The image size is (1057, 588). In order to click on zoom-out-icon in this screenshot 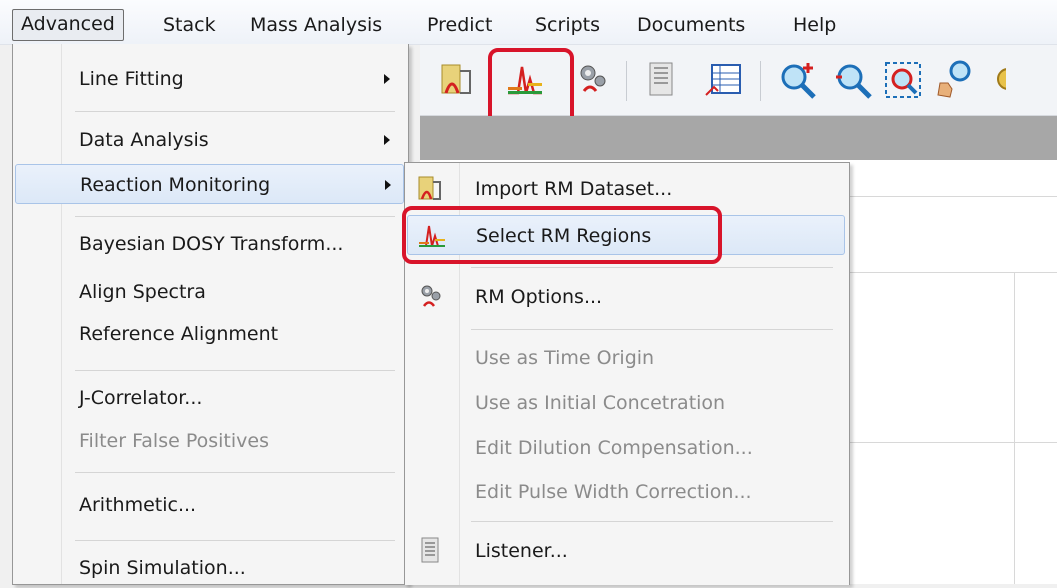, I will do `click(853, 80)`.